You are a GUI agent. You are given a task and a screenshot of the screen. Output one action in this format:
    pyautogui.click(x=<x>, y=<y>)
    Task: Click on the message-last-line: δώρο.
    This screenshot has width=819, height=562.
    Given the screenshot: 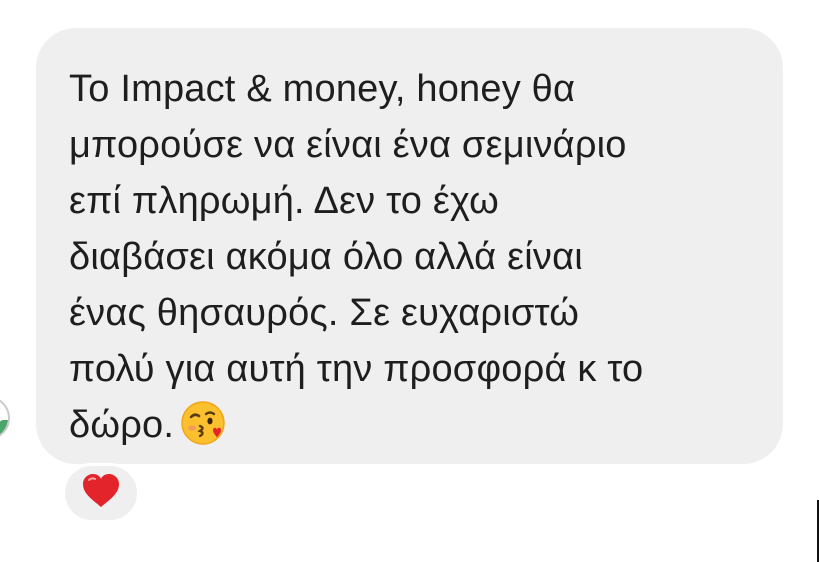 What is the action you would take?
    pyautogui.click(x=416, y=429)
    